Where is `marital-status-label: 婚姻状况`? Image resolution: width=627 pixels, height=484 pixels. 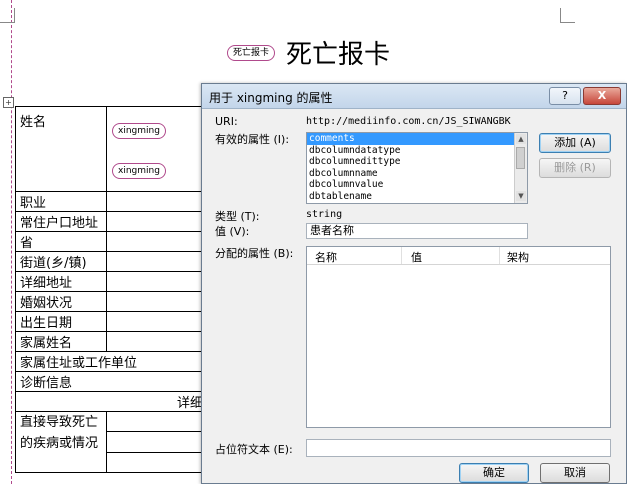 marital-status-label: 婚姻状况 is located at coordinates (61, 301).